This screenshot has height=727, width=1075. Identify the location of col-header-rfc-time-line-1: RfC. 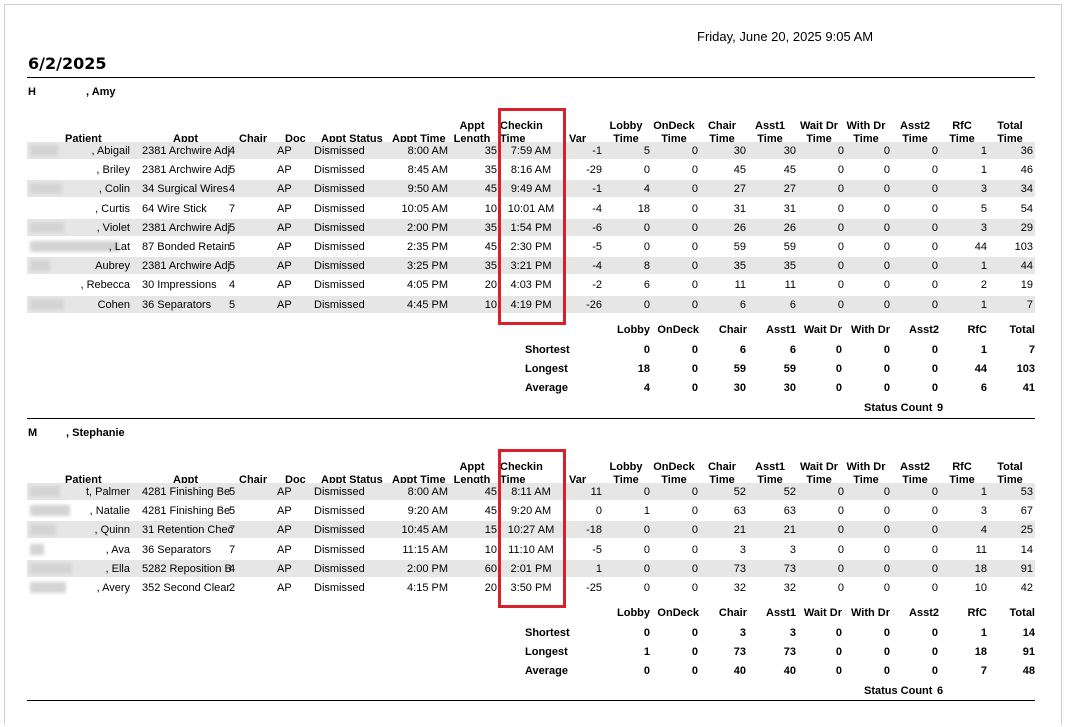
(962, 126).